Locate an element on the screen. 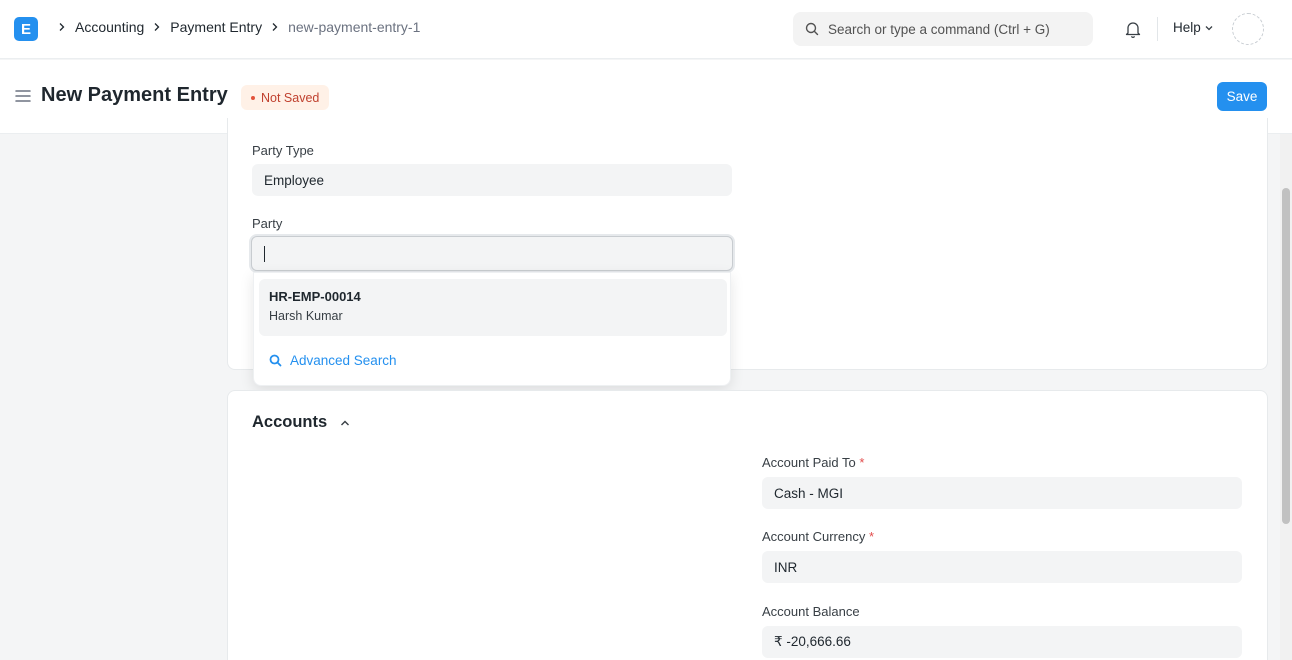 The image size is (1292, 660). account-currency-label: Account Currency * is located at coordinates (818, 536).